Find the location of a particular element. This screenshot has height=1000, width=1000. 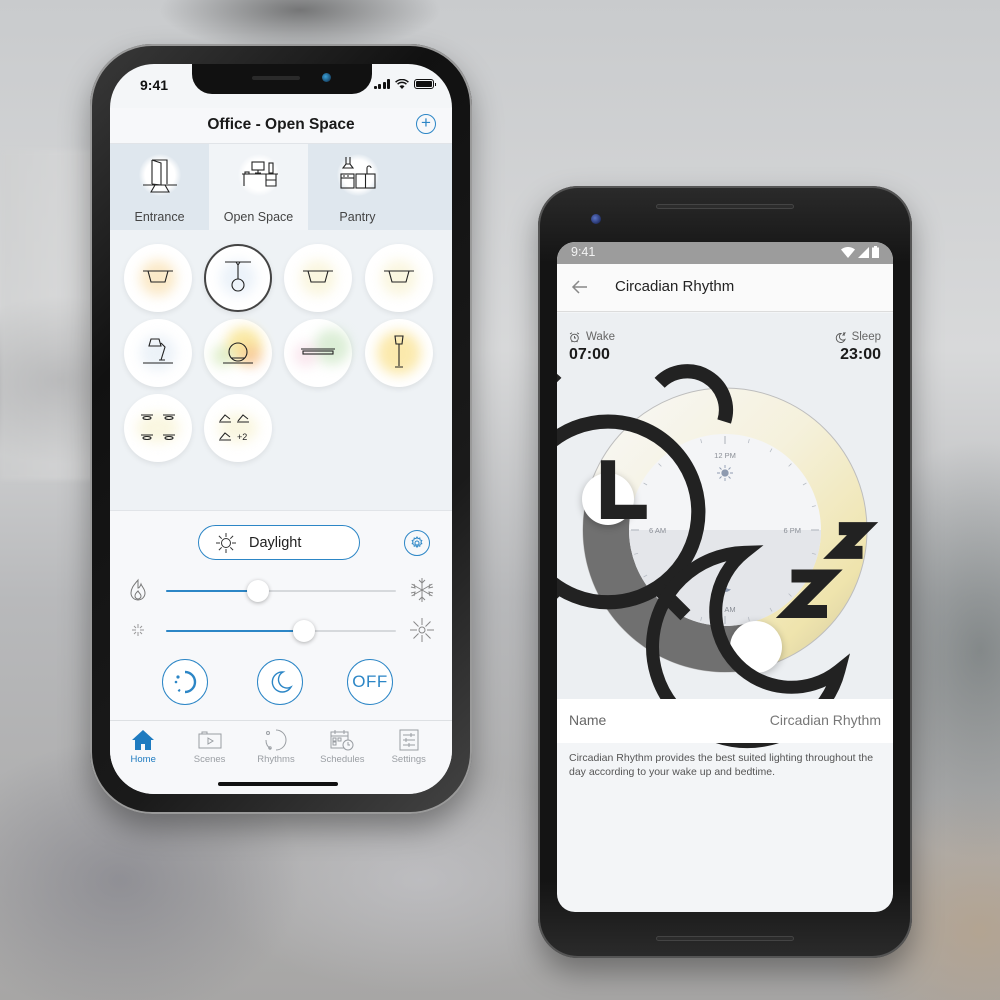

home-indicator is located at coordinates (278, 784).